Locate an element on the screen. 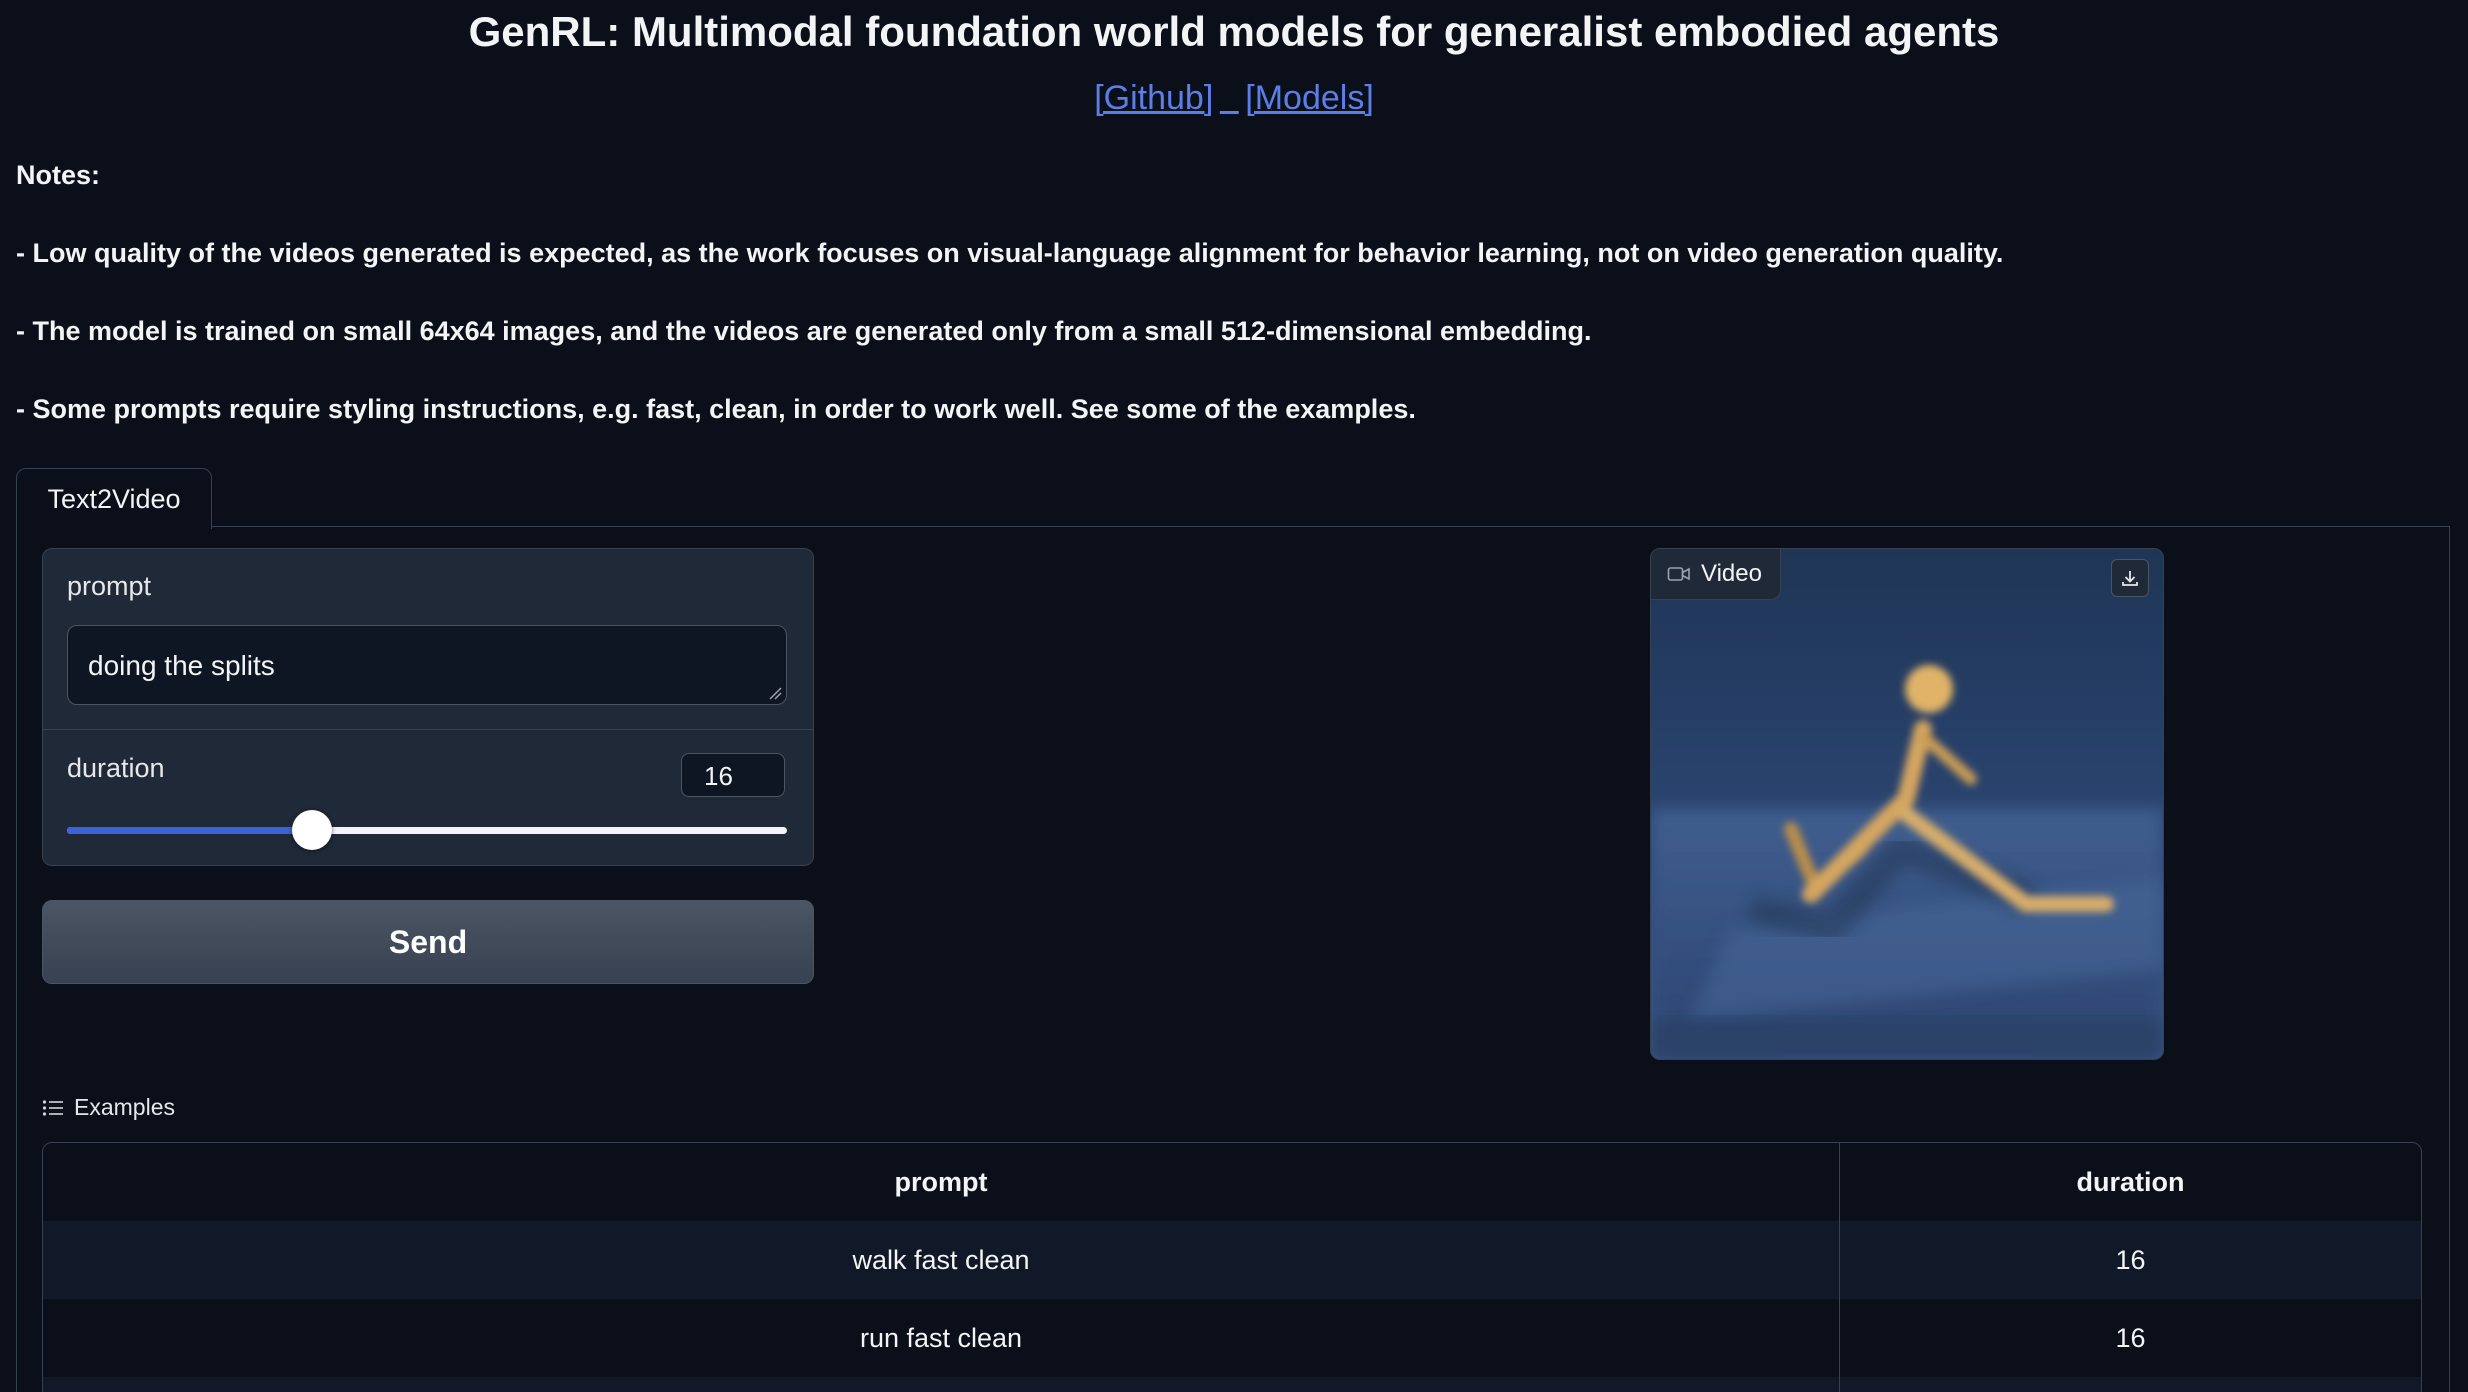  table-row: run fast clean 16 is located at coordinates (1232, 1338).